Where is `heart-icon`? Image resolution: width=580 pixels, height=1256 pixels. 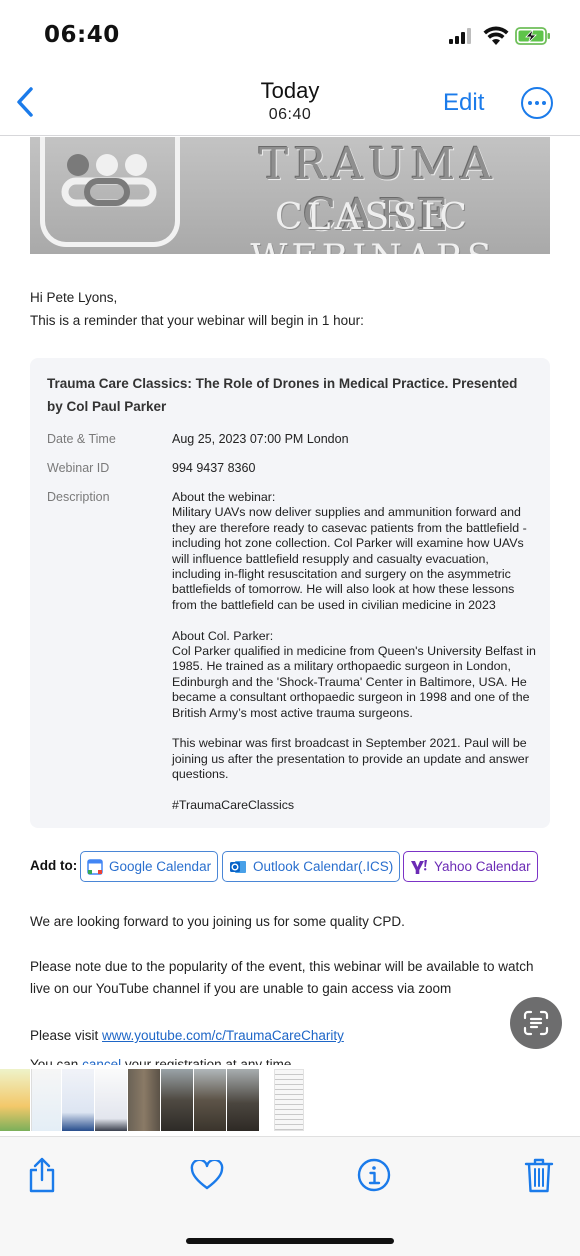 heart-icon is located at coordinates (207, 1175).